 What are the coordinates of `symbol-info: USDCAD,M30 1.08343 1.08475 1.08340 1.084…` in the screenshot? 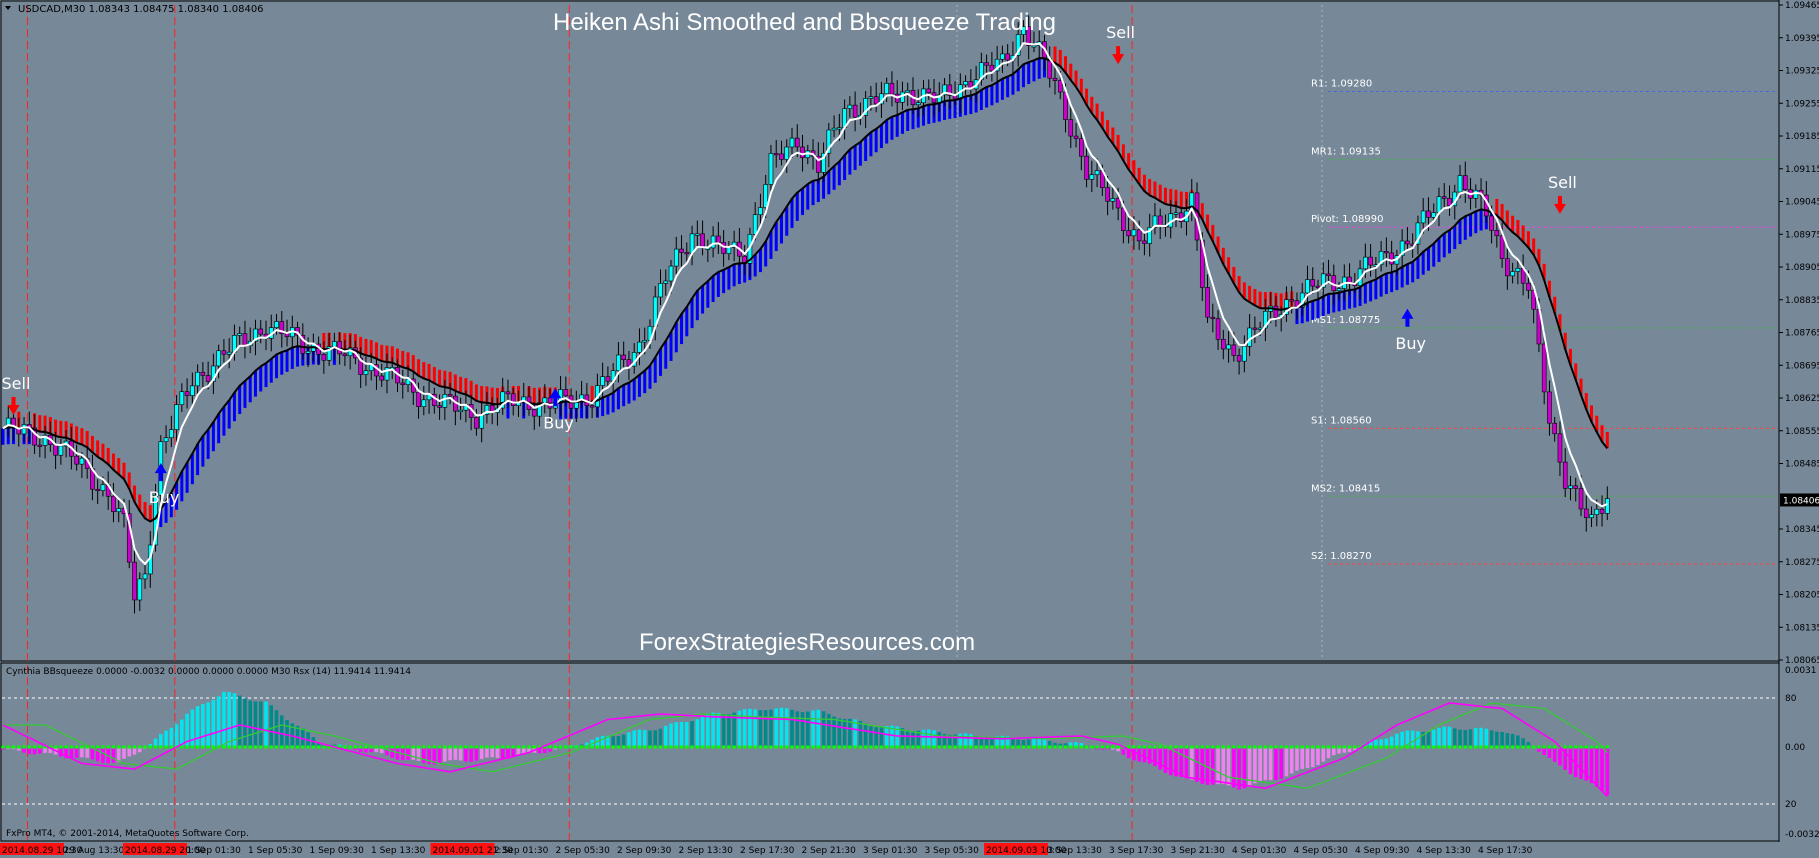 It's located at (141, 9).